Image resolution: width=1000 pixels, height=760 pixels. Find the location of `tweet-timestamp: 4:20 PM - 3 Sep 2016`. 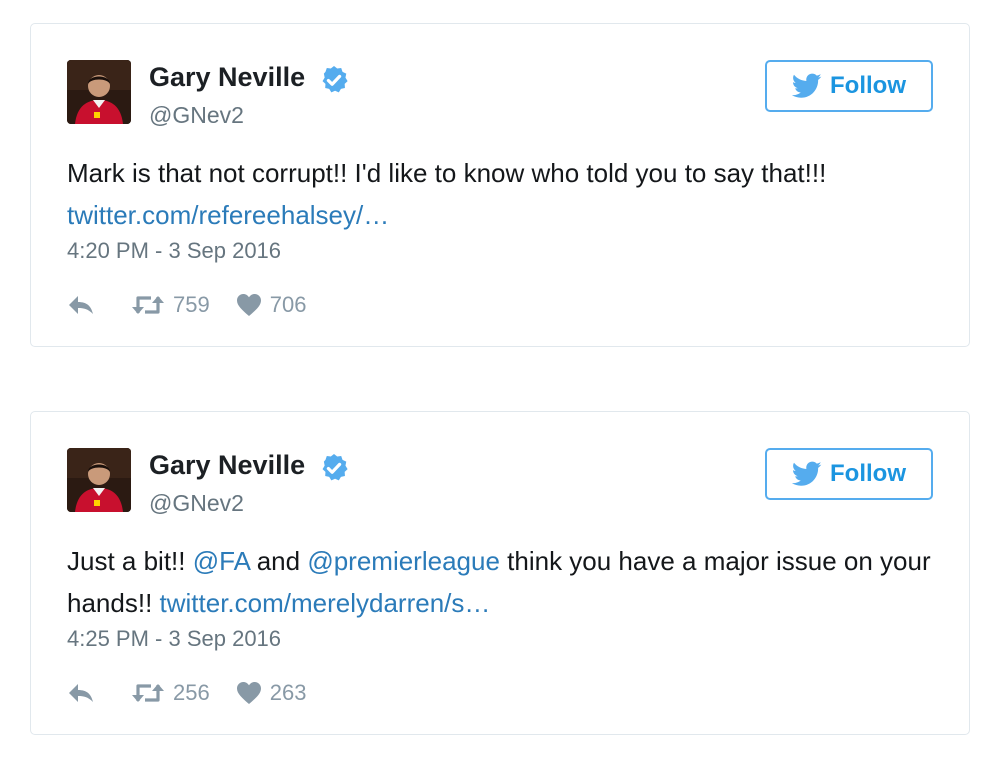

tweet-timestamp: 4:20 PM - 3 Sep 2016 is located at coordinates (174, 251).